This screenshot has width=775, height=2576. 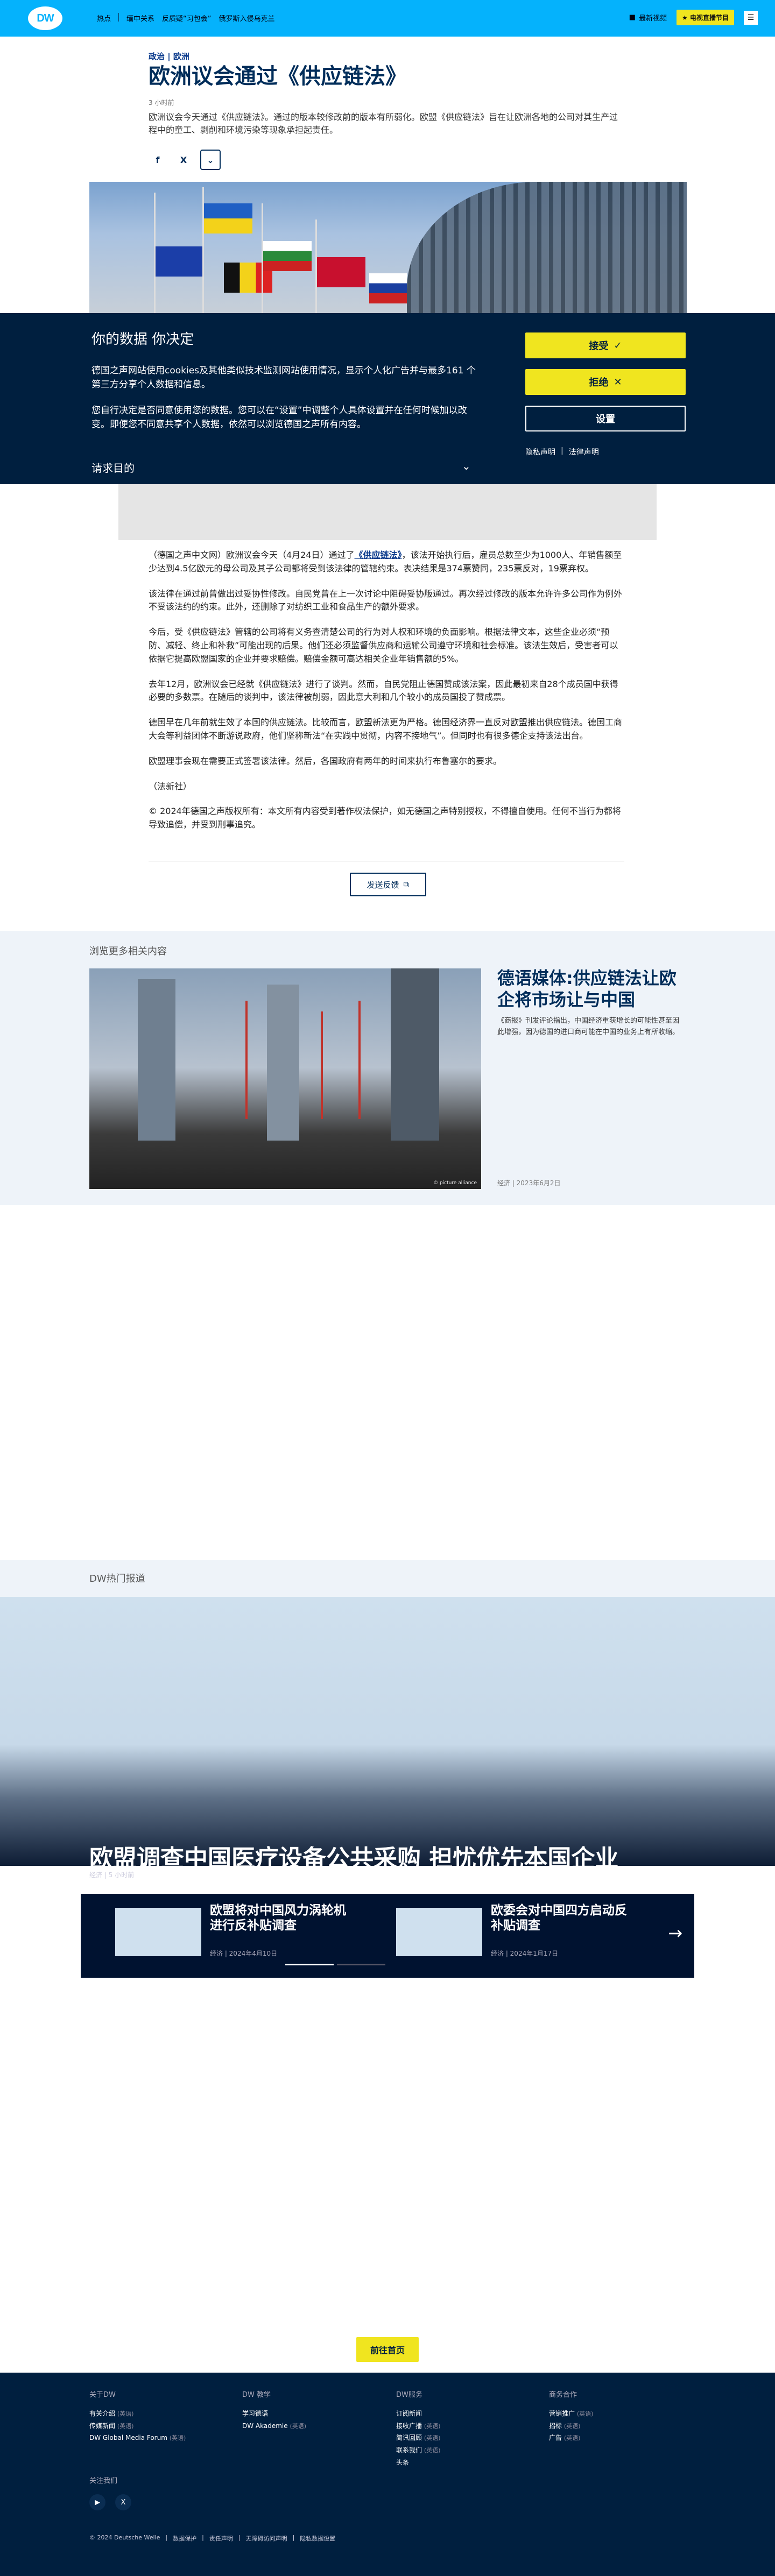 I want to click on footer-bottom-link: 责任声明, so click(x=221, y=2538).